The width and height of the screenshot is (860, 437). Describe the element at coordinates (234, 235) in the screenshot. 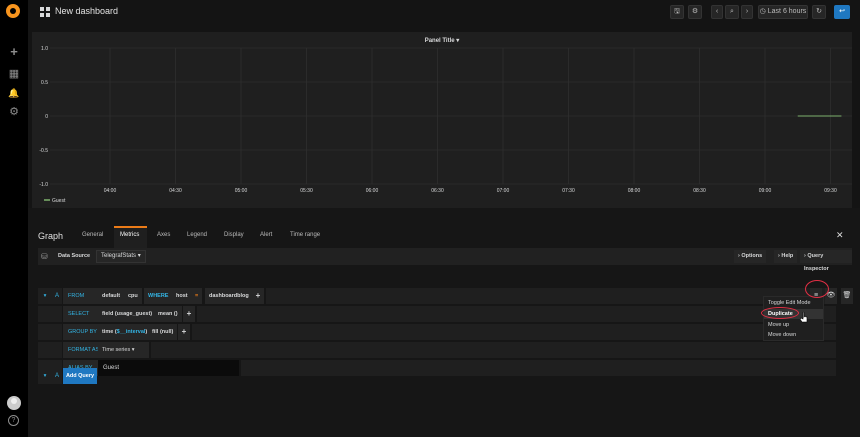

I see `tab-display: Display` at that location.